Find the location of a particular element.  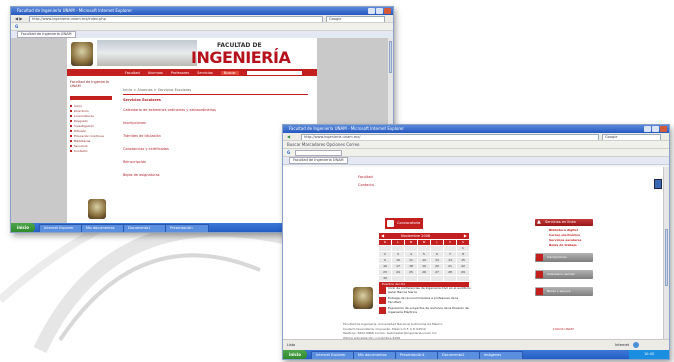

toolbar-text: Buscar Marcadores Opciones Correo is located at coordinates (323, 144).